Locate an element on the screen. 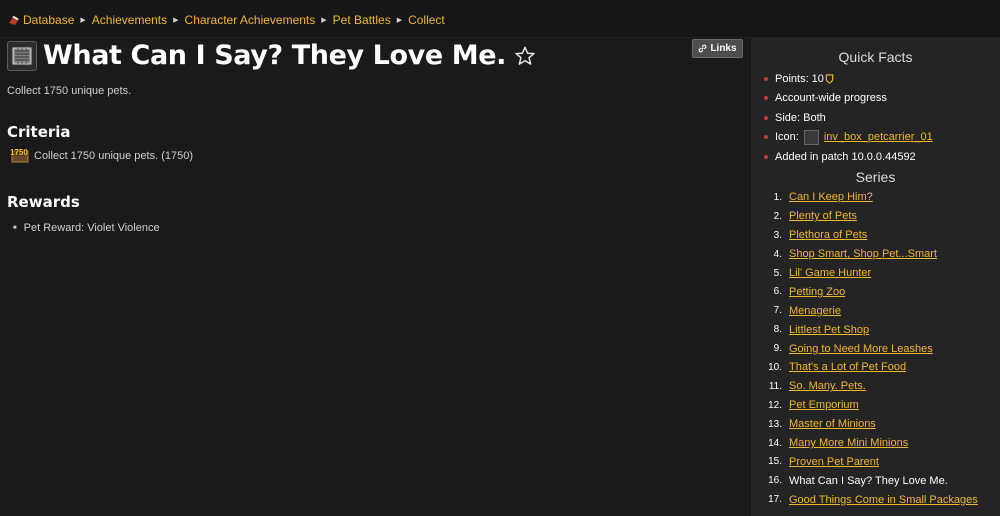 This screenshot has height=516, width=1000. series-item: 7. Menagerie is located at coordinates (871, 310).